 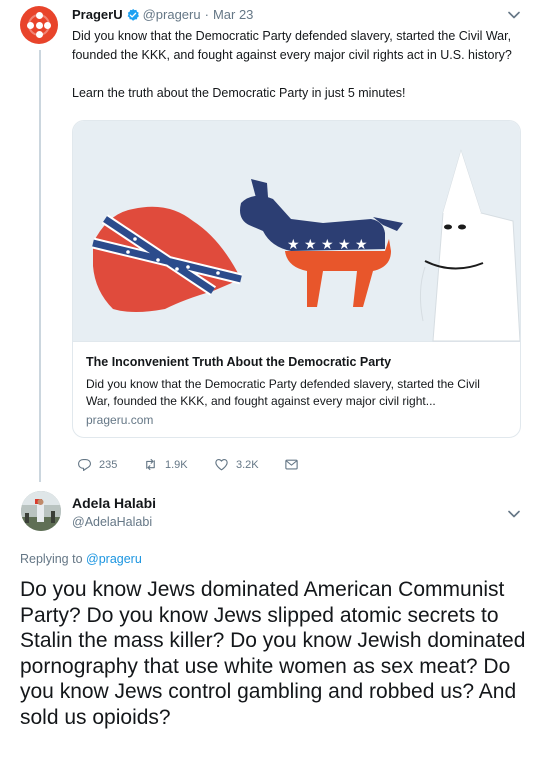 I want to click on card-domain: prageru.com, so click(x=119, y=420).